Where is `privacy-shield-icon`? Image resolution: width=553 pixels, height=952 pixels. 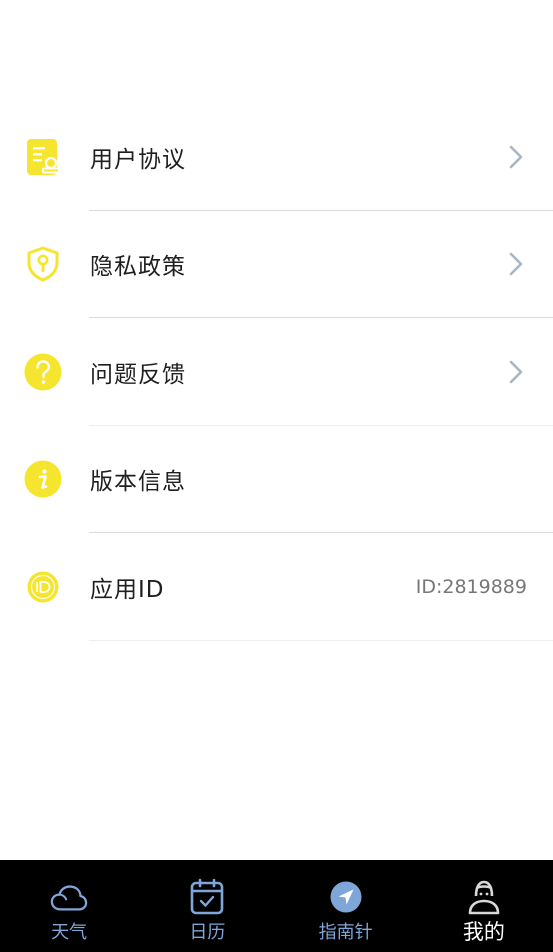
privacy-shield-icon is located at coordinates (43, 264).